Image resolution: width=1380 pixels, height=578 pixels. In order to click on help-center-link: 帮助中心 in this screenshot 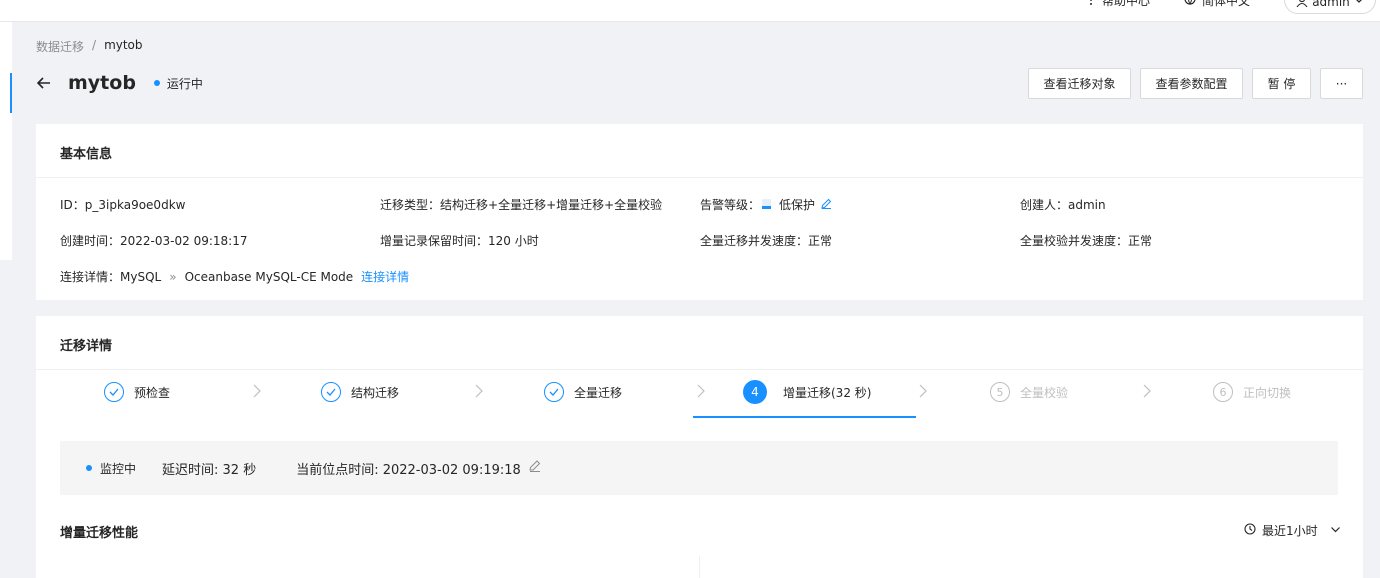, I will do `click(1118, 4)`.